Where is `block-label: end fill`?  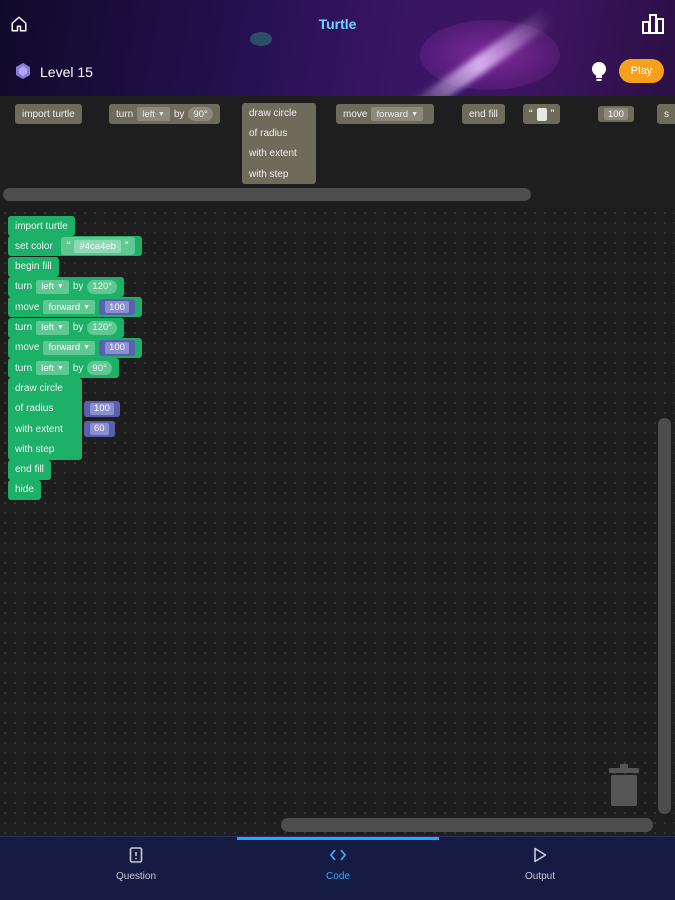 block-label: end fill is located at coordinates (483, 114).